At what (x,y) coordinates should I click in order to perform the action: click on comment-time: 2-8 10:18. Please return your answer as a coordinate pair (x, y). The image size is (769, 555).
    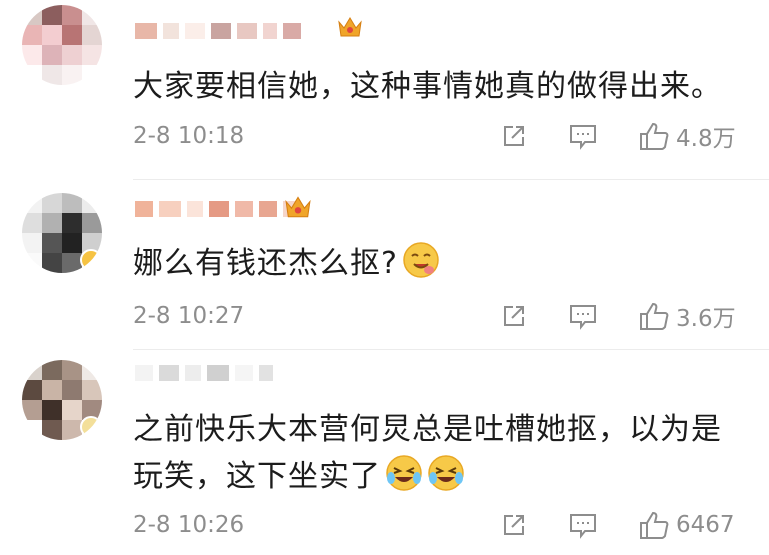
    Looking at the image, I should click on (189, 136).